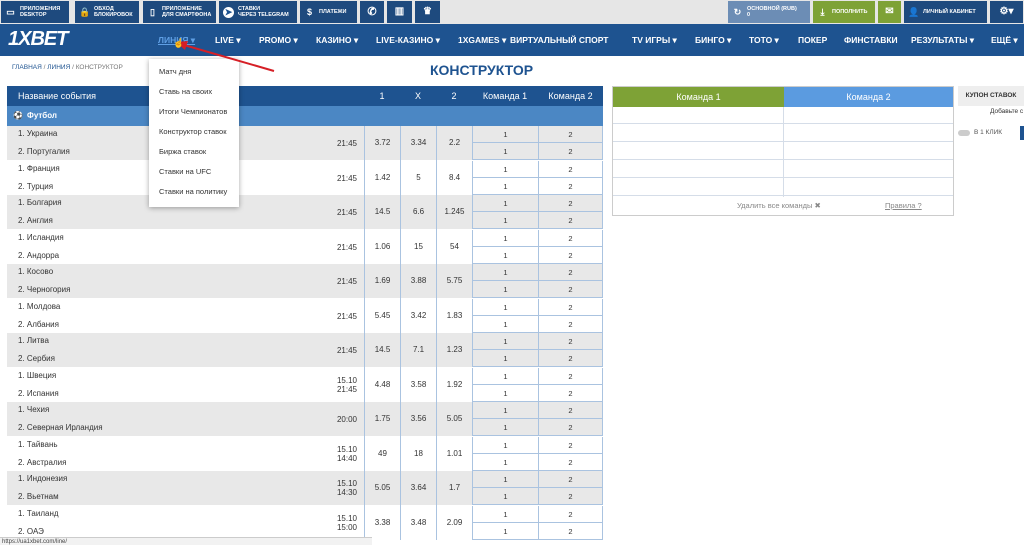  Describe the element at coordinates (328, 12) in the screenshot. I see `payments-button: $ ПЛАТЕЖИ` at that location.